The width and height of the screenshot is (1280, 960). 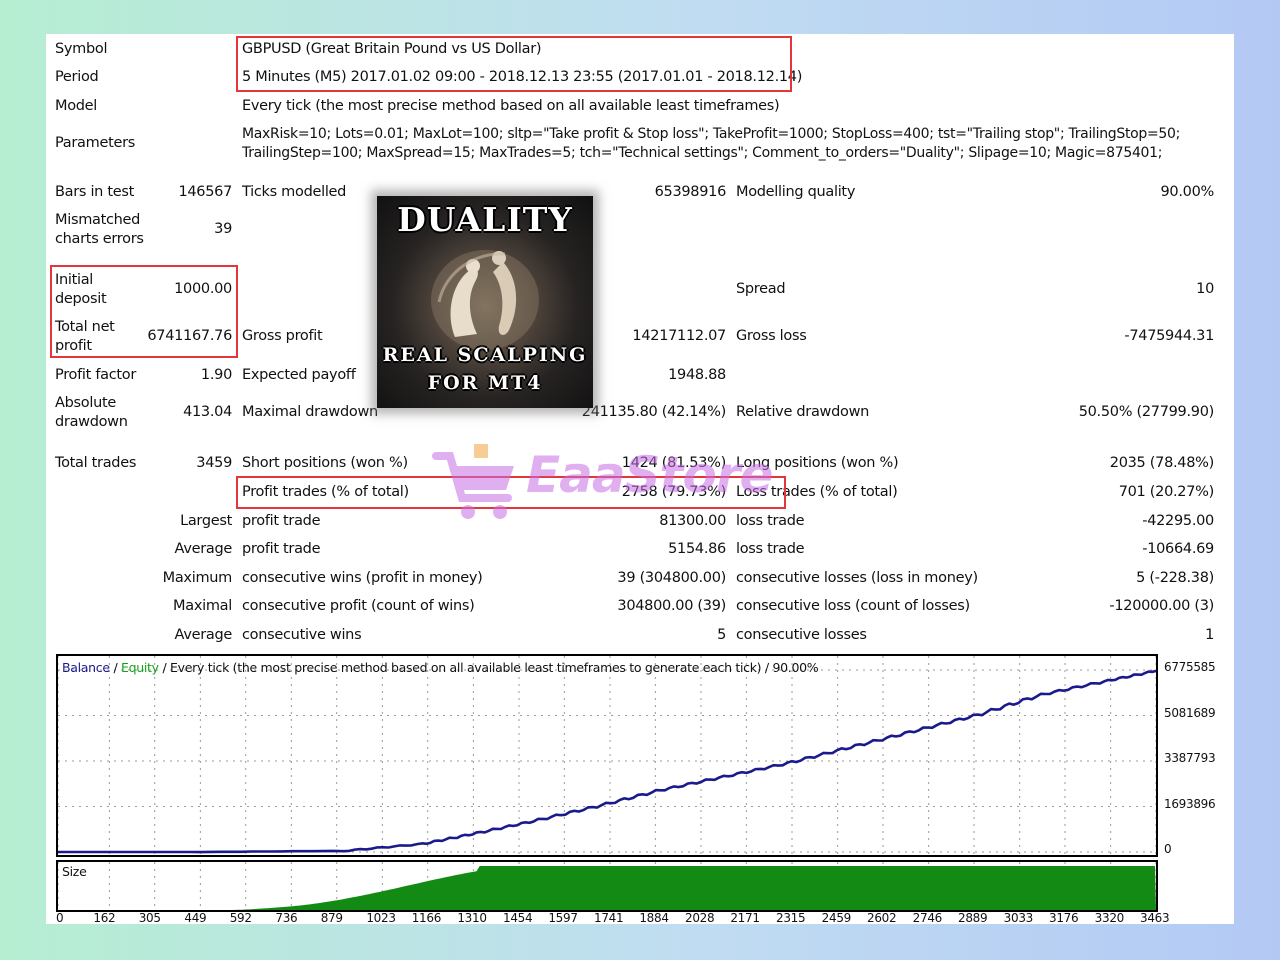 What do you see at coordinates (99, 239) in the screenshot?
I see `mismatch-label-2: charts errors` at bounding box center [99, 239].